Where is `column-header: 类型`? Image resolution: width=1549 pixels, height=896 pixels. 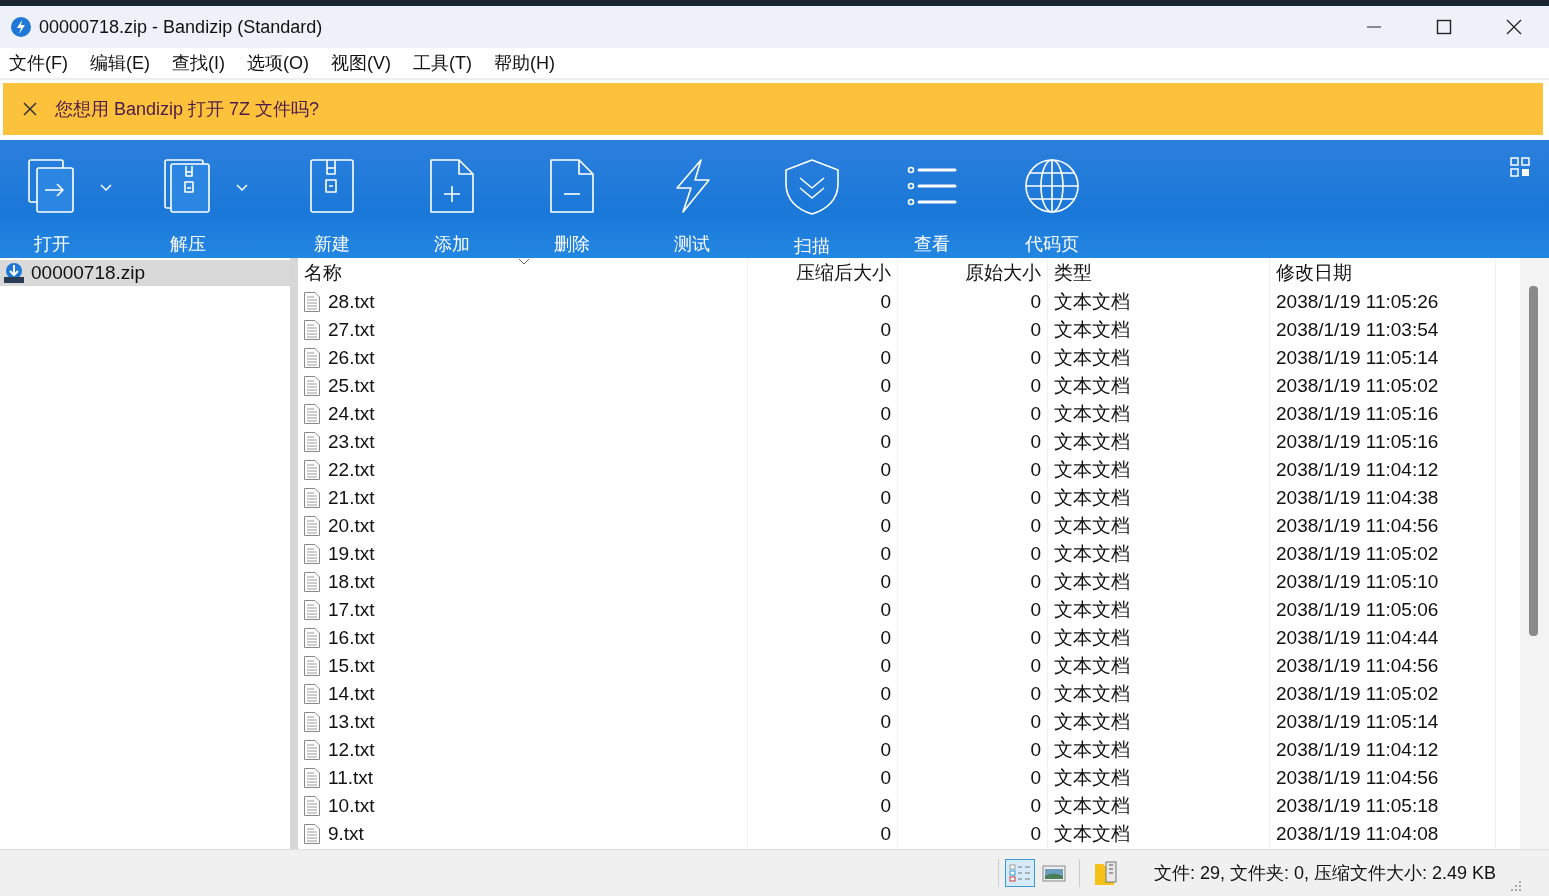
column-header: 类型 is located at coordinates (1159, 272).